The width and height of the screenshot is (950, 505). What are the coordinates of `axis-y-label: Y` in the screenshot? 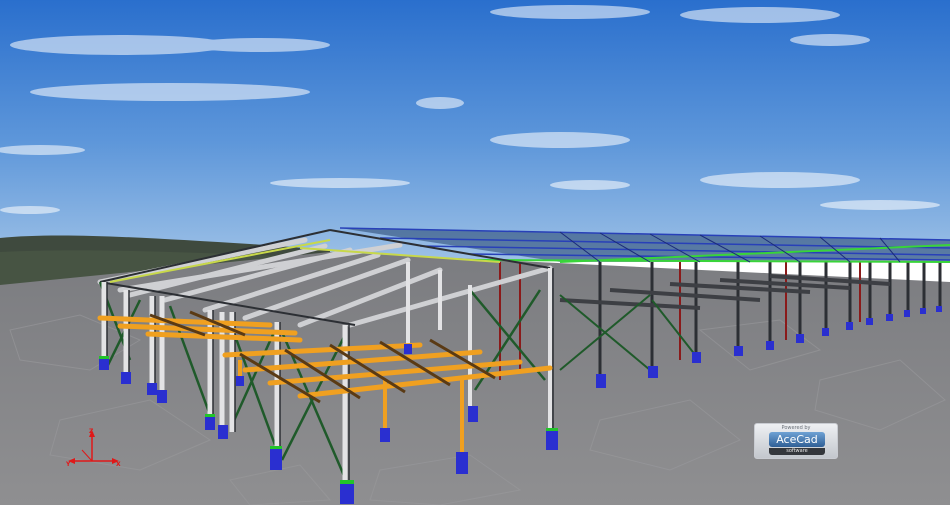 It's located at (68, 464).